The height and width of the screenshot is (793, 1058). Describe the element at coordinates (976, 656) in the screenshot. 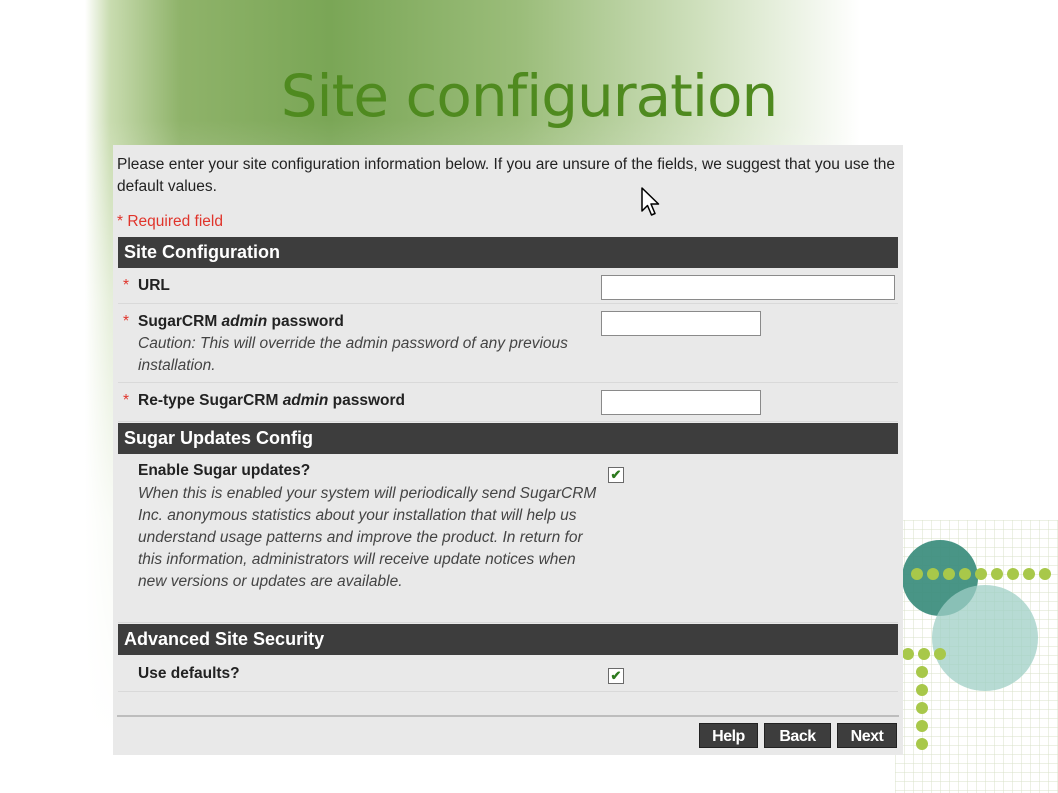

I see `decorative-circles` at that location.